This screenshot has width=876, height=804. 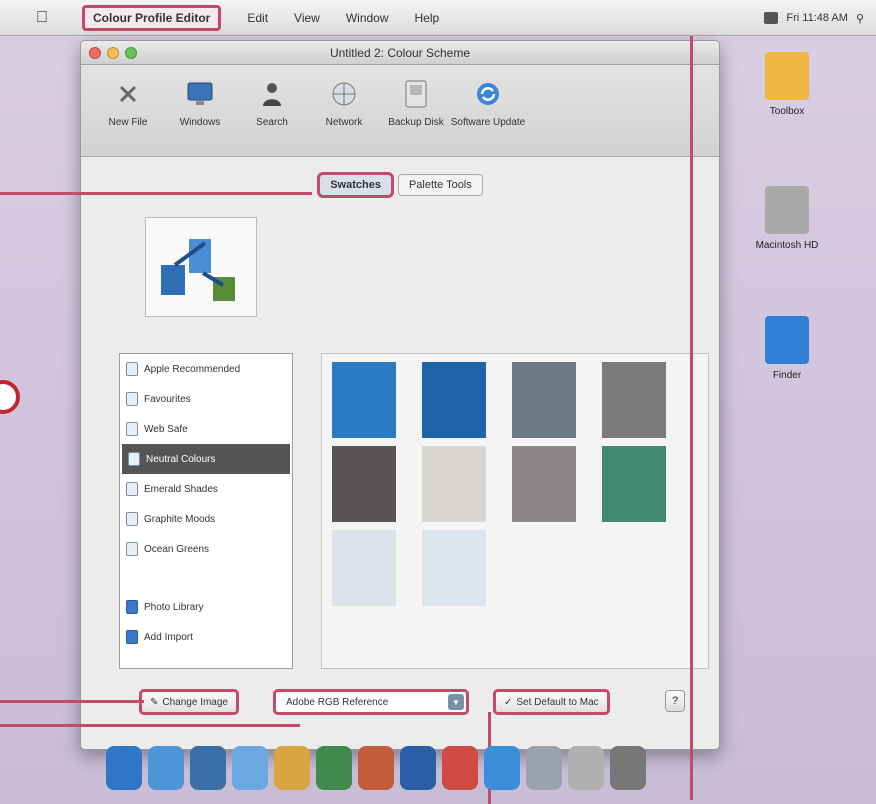 What do you see at coordinates (441, 763) in the screenshot?
I see `dock` at bounding box center [441, 763].